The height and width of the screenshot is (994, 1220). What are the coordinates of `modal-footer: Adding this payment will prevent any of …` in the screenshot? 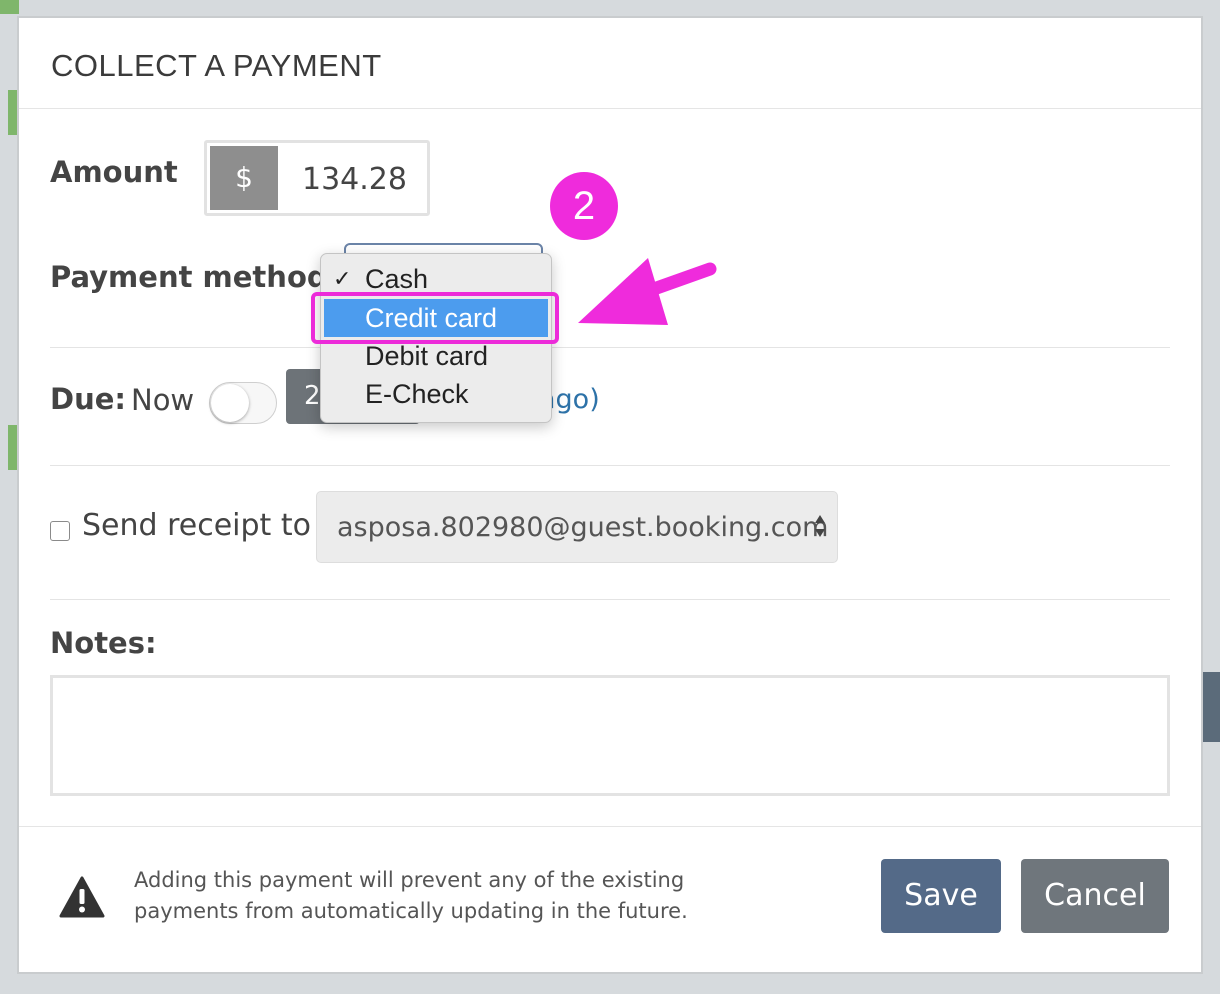 It's located at (610, 899).